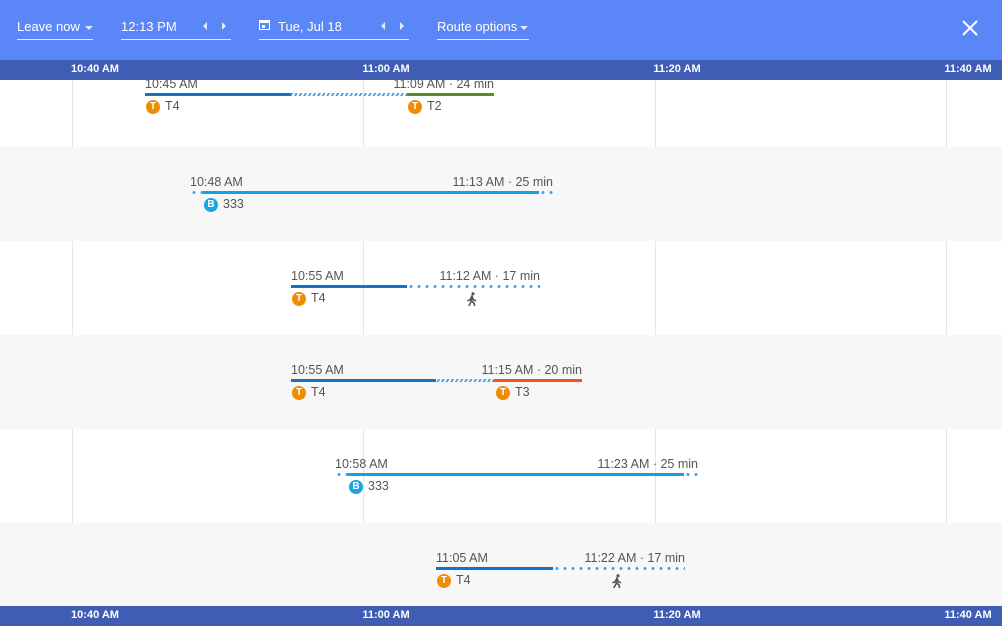 The width and height of the screenshot is (1002, 626). What do you see at coordinates (450, 94) in the screenshot?
I see `tram-segment-t2` at bounding box center [450, 94].